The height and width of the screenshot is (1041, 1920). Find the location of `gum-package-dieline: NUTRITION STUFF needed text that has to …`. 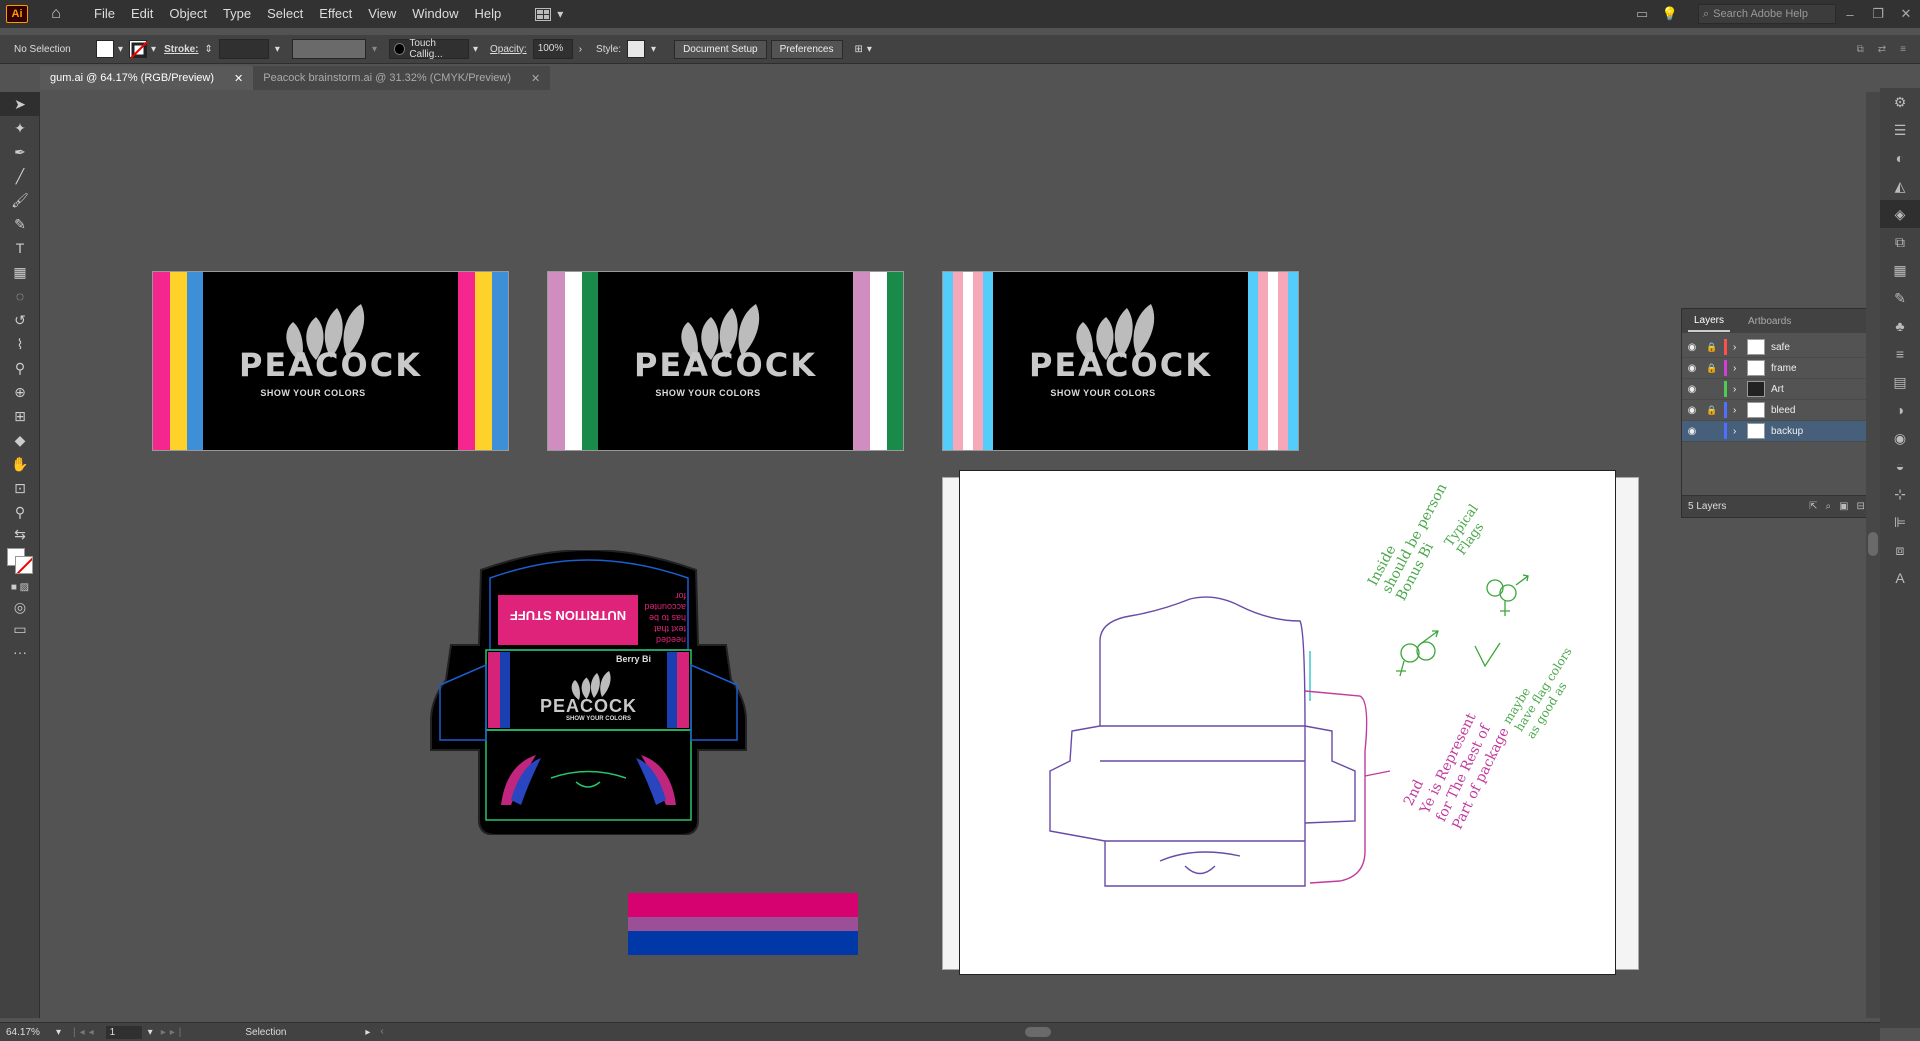

gum-package-dieline: NUTRITION STUFF needed text that has to … is located at coordinates (588, 692).